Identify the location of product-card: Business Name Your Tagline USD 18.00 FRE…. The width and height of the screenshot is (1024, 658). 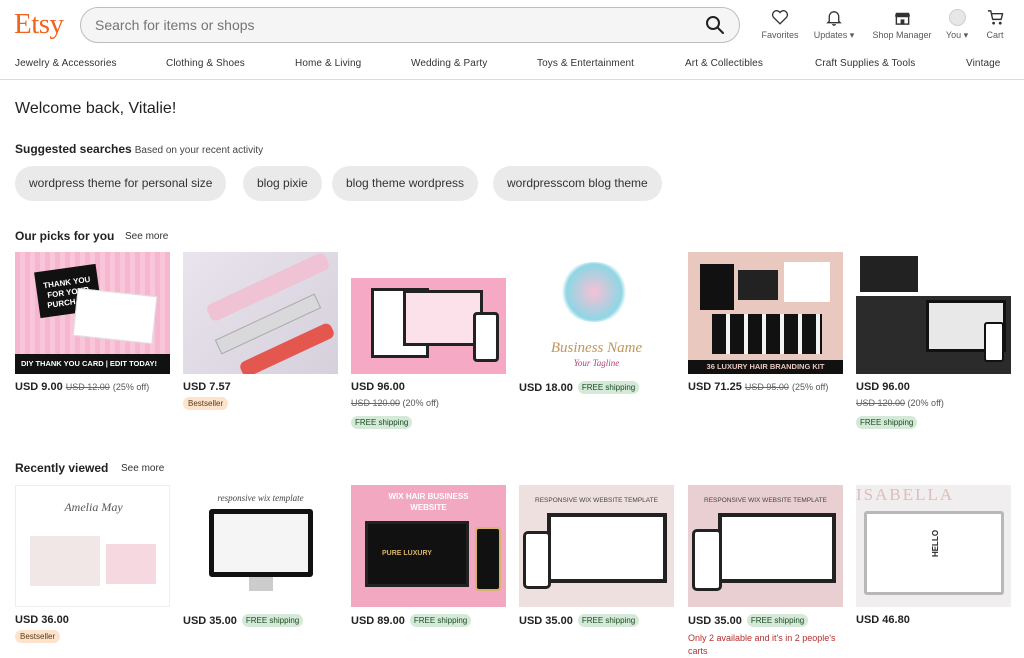
(596, 323).